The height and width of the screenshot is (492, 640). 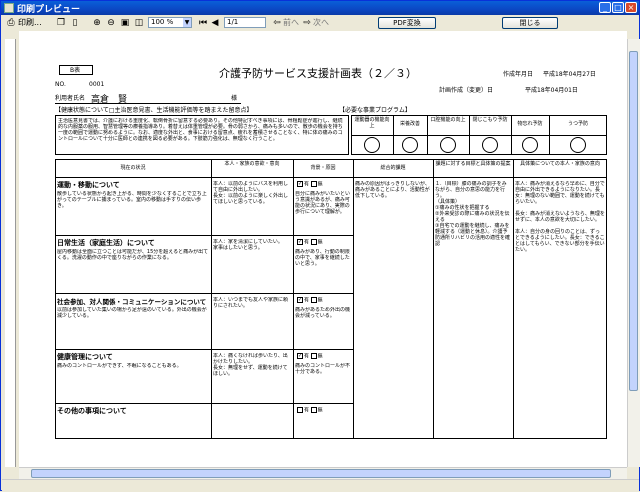 I want to click on first-page-icon: ⏮, so click(x=203, y=23).